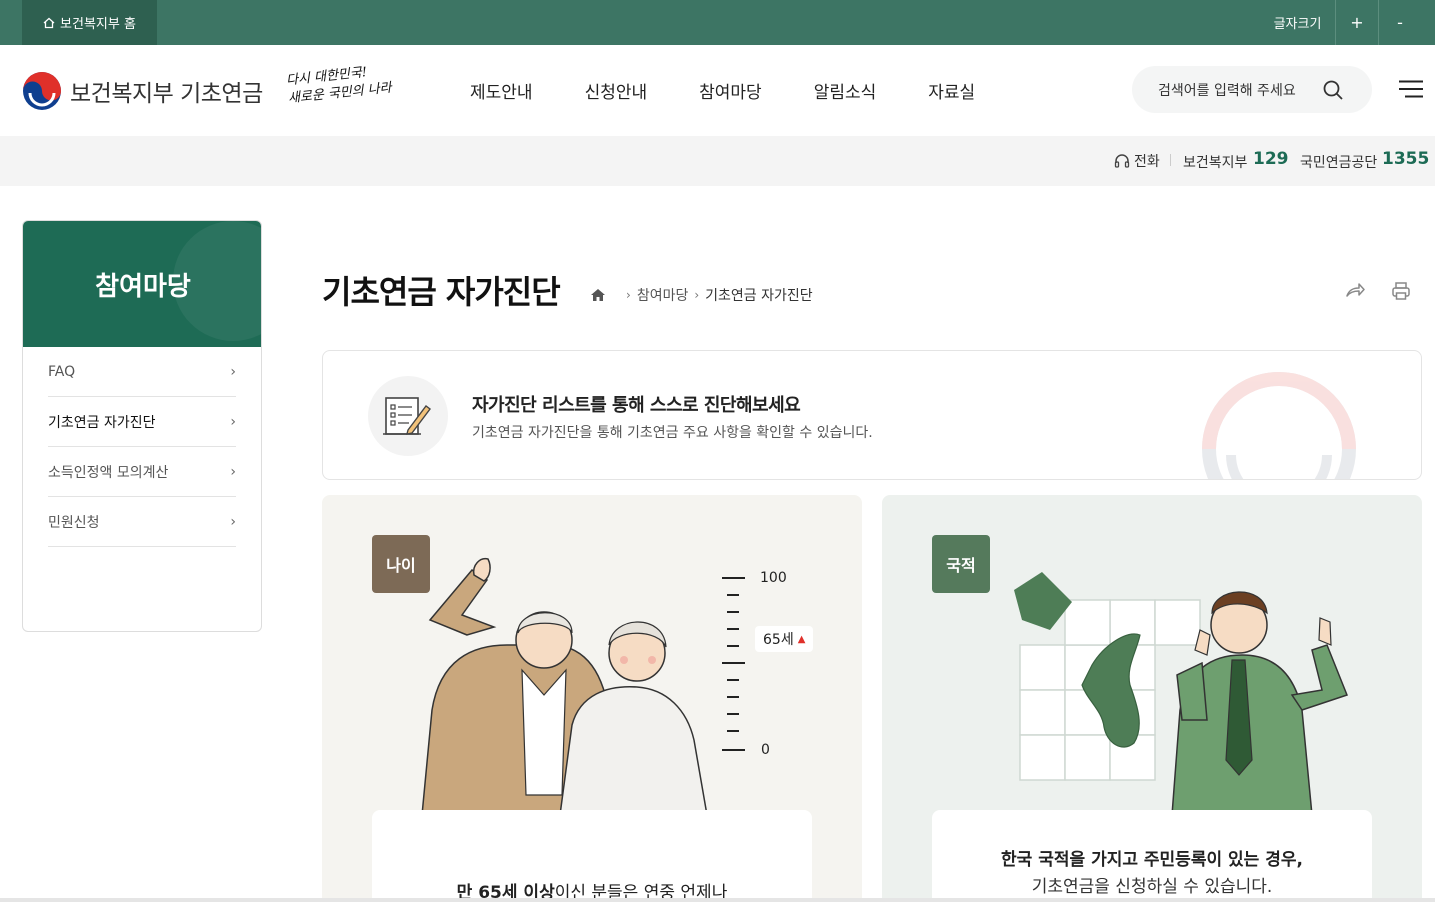 Image resolution: width=1435 pixels, height=902 pixels. I want to click on font-decrease-button: -, so click(1399, 22).